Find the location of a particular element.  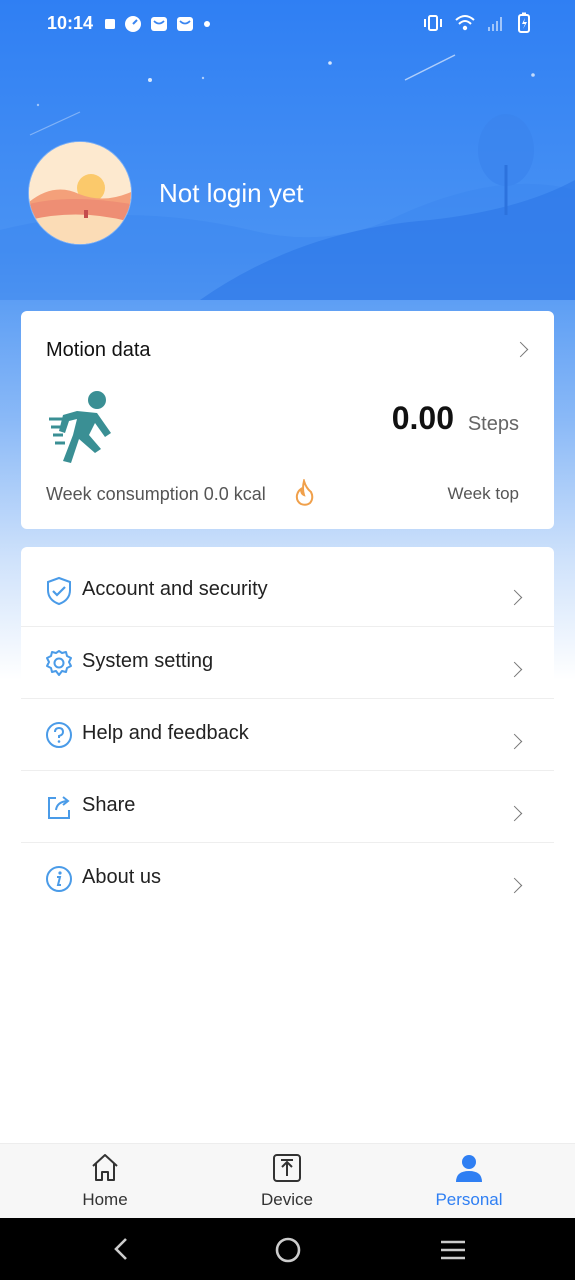

menu-label: Share is located at coordinates (109, 805).